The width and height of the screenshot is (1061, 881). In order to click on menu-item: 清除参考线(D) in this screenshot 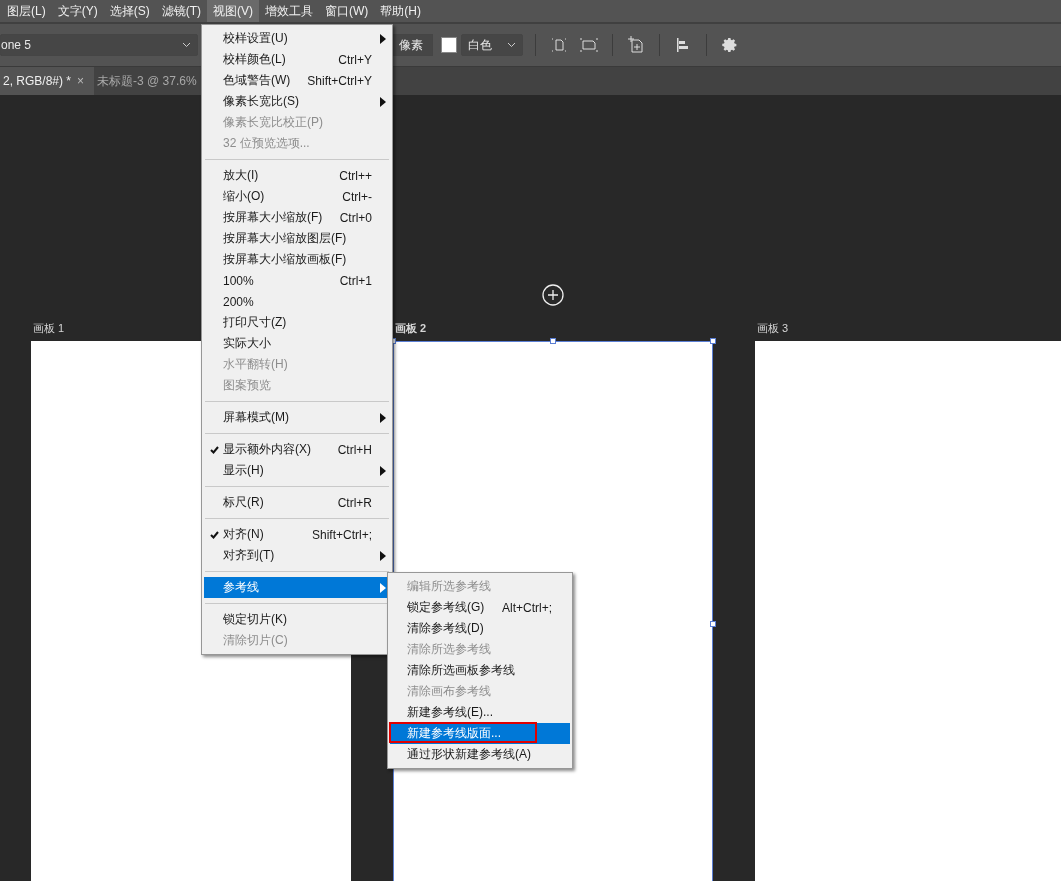, I will do `click(480, 628)`.